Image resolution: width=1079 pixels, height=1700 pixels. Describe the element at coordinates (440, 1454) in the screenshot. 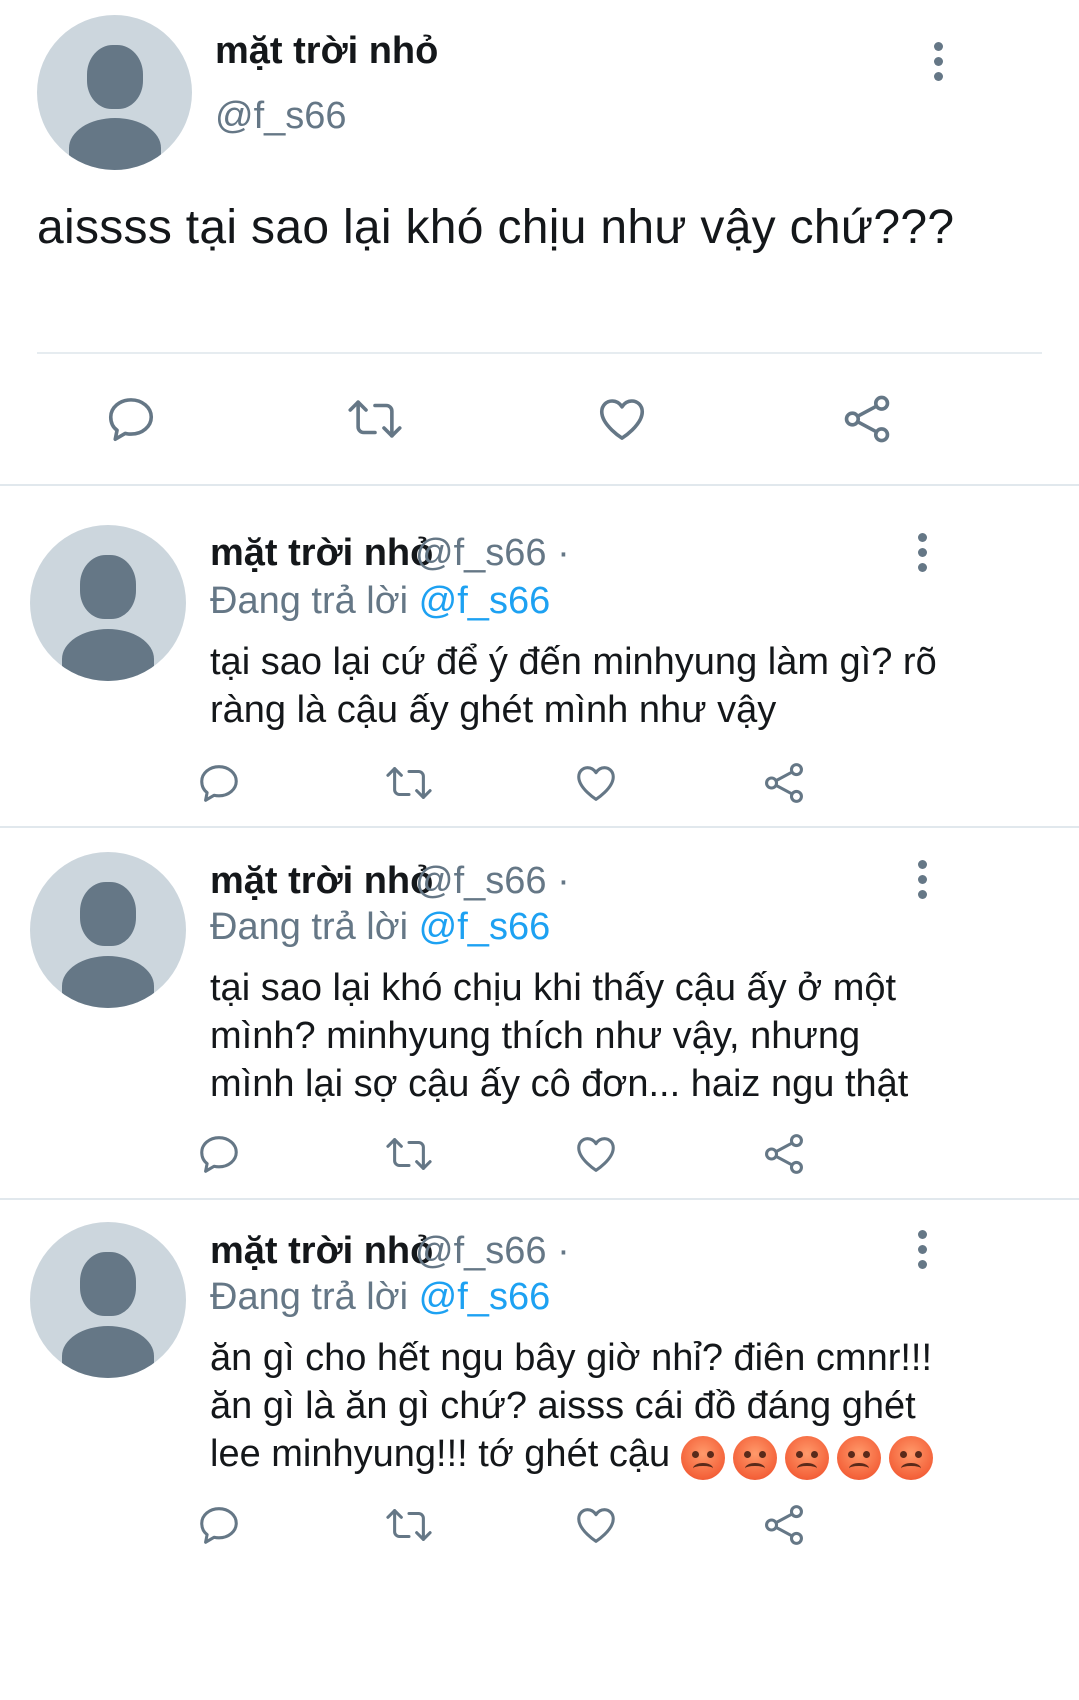

I see `text-line: lee minhyung!!! tớ ghét cậu` at that location.